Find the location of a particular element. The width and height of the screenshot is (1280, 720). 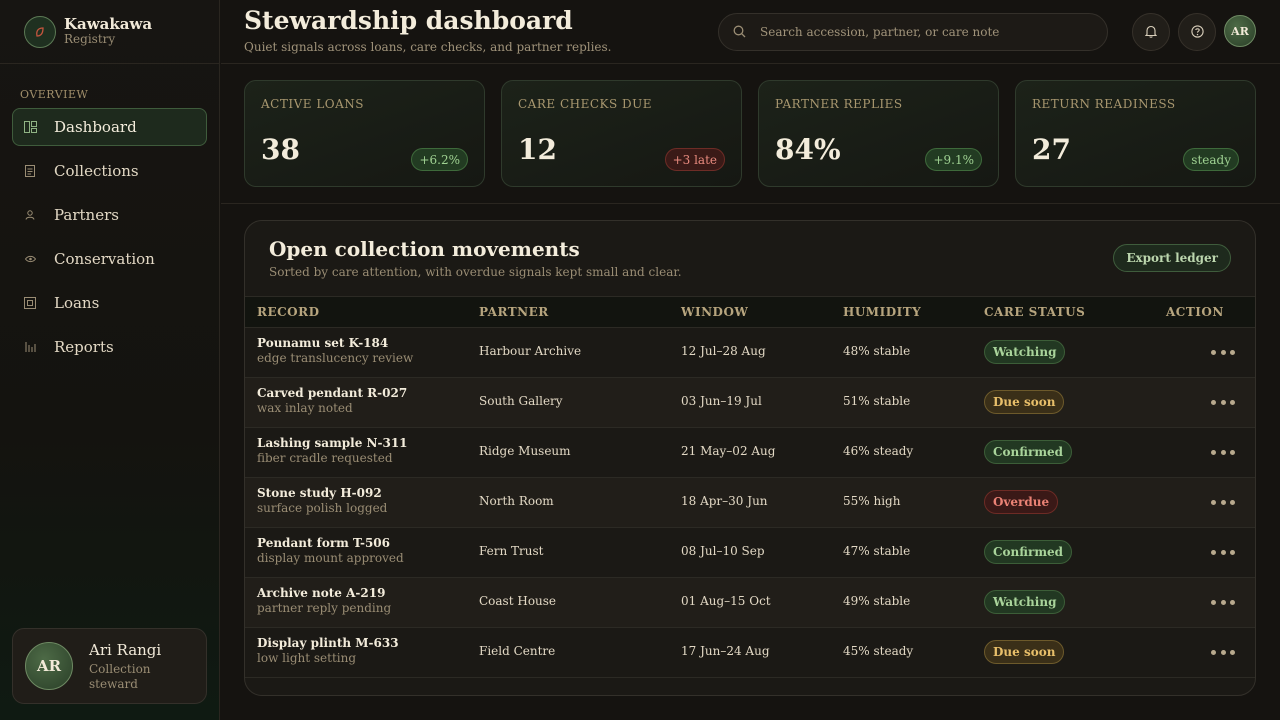

stat-trend-badge: +3 late is located at coordinates (694, 159).